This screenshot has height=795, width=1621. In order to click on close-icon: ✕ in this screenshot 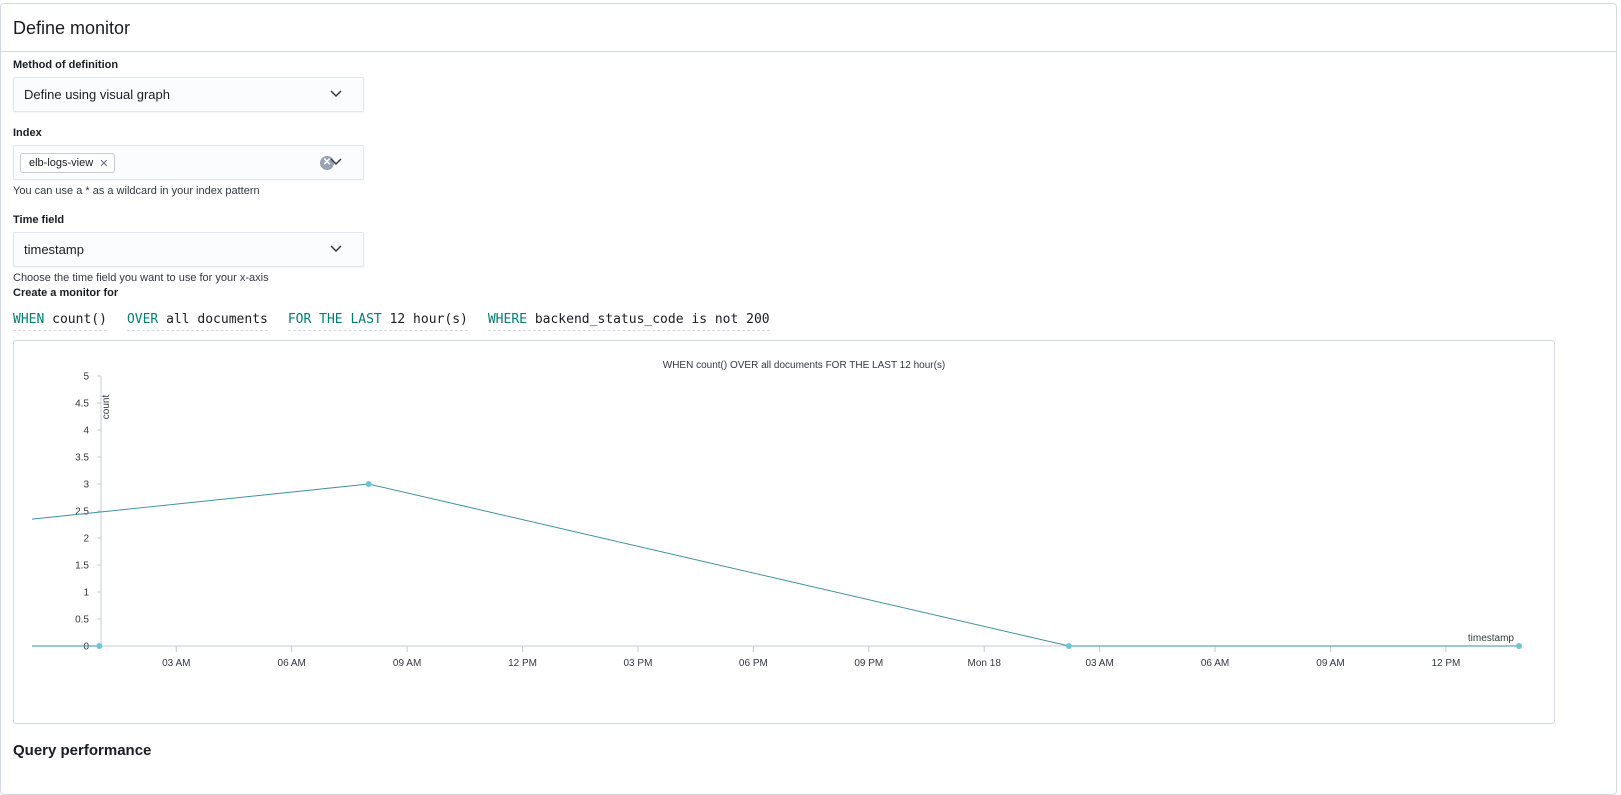, I will do `click(103, 163)`.